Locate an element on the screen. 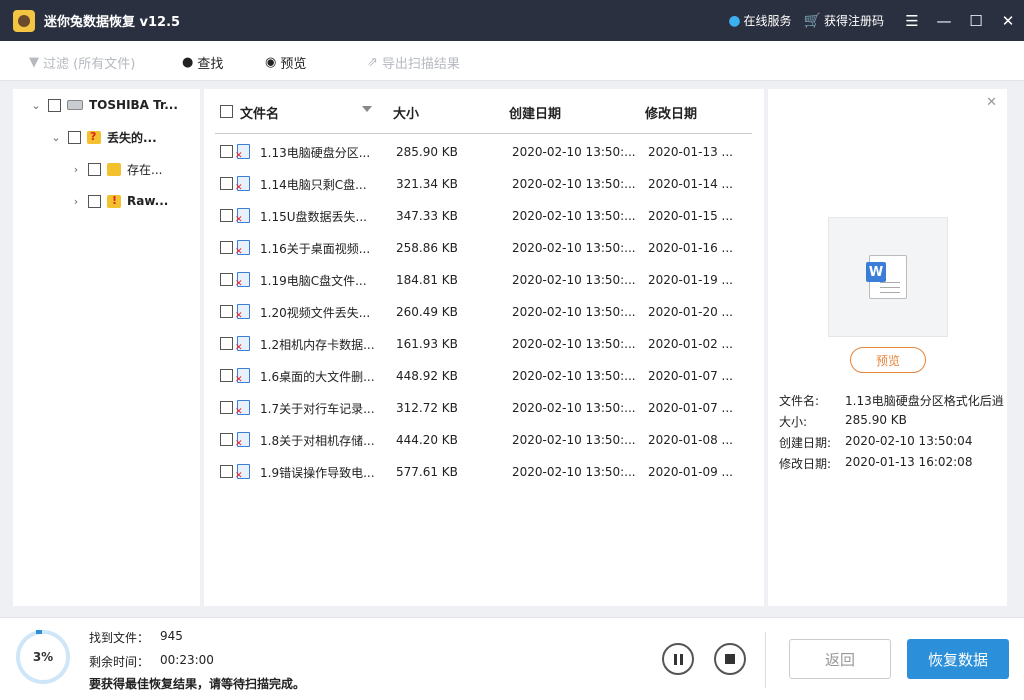 The image size is (1024, 700). scan-hint: 要获得最佳恢复结果，请等待扫描完成。 is located at coordinates (197, 684).